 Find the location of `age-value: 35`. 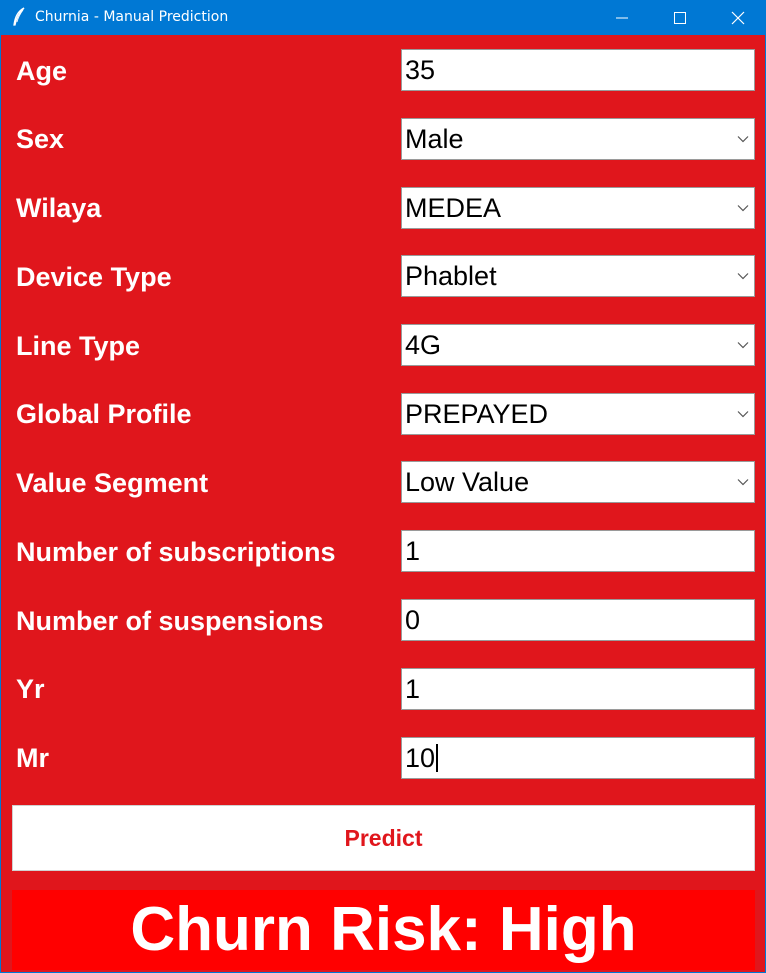

age-value: 35 is located at coordinates (420, 70).